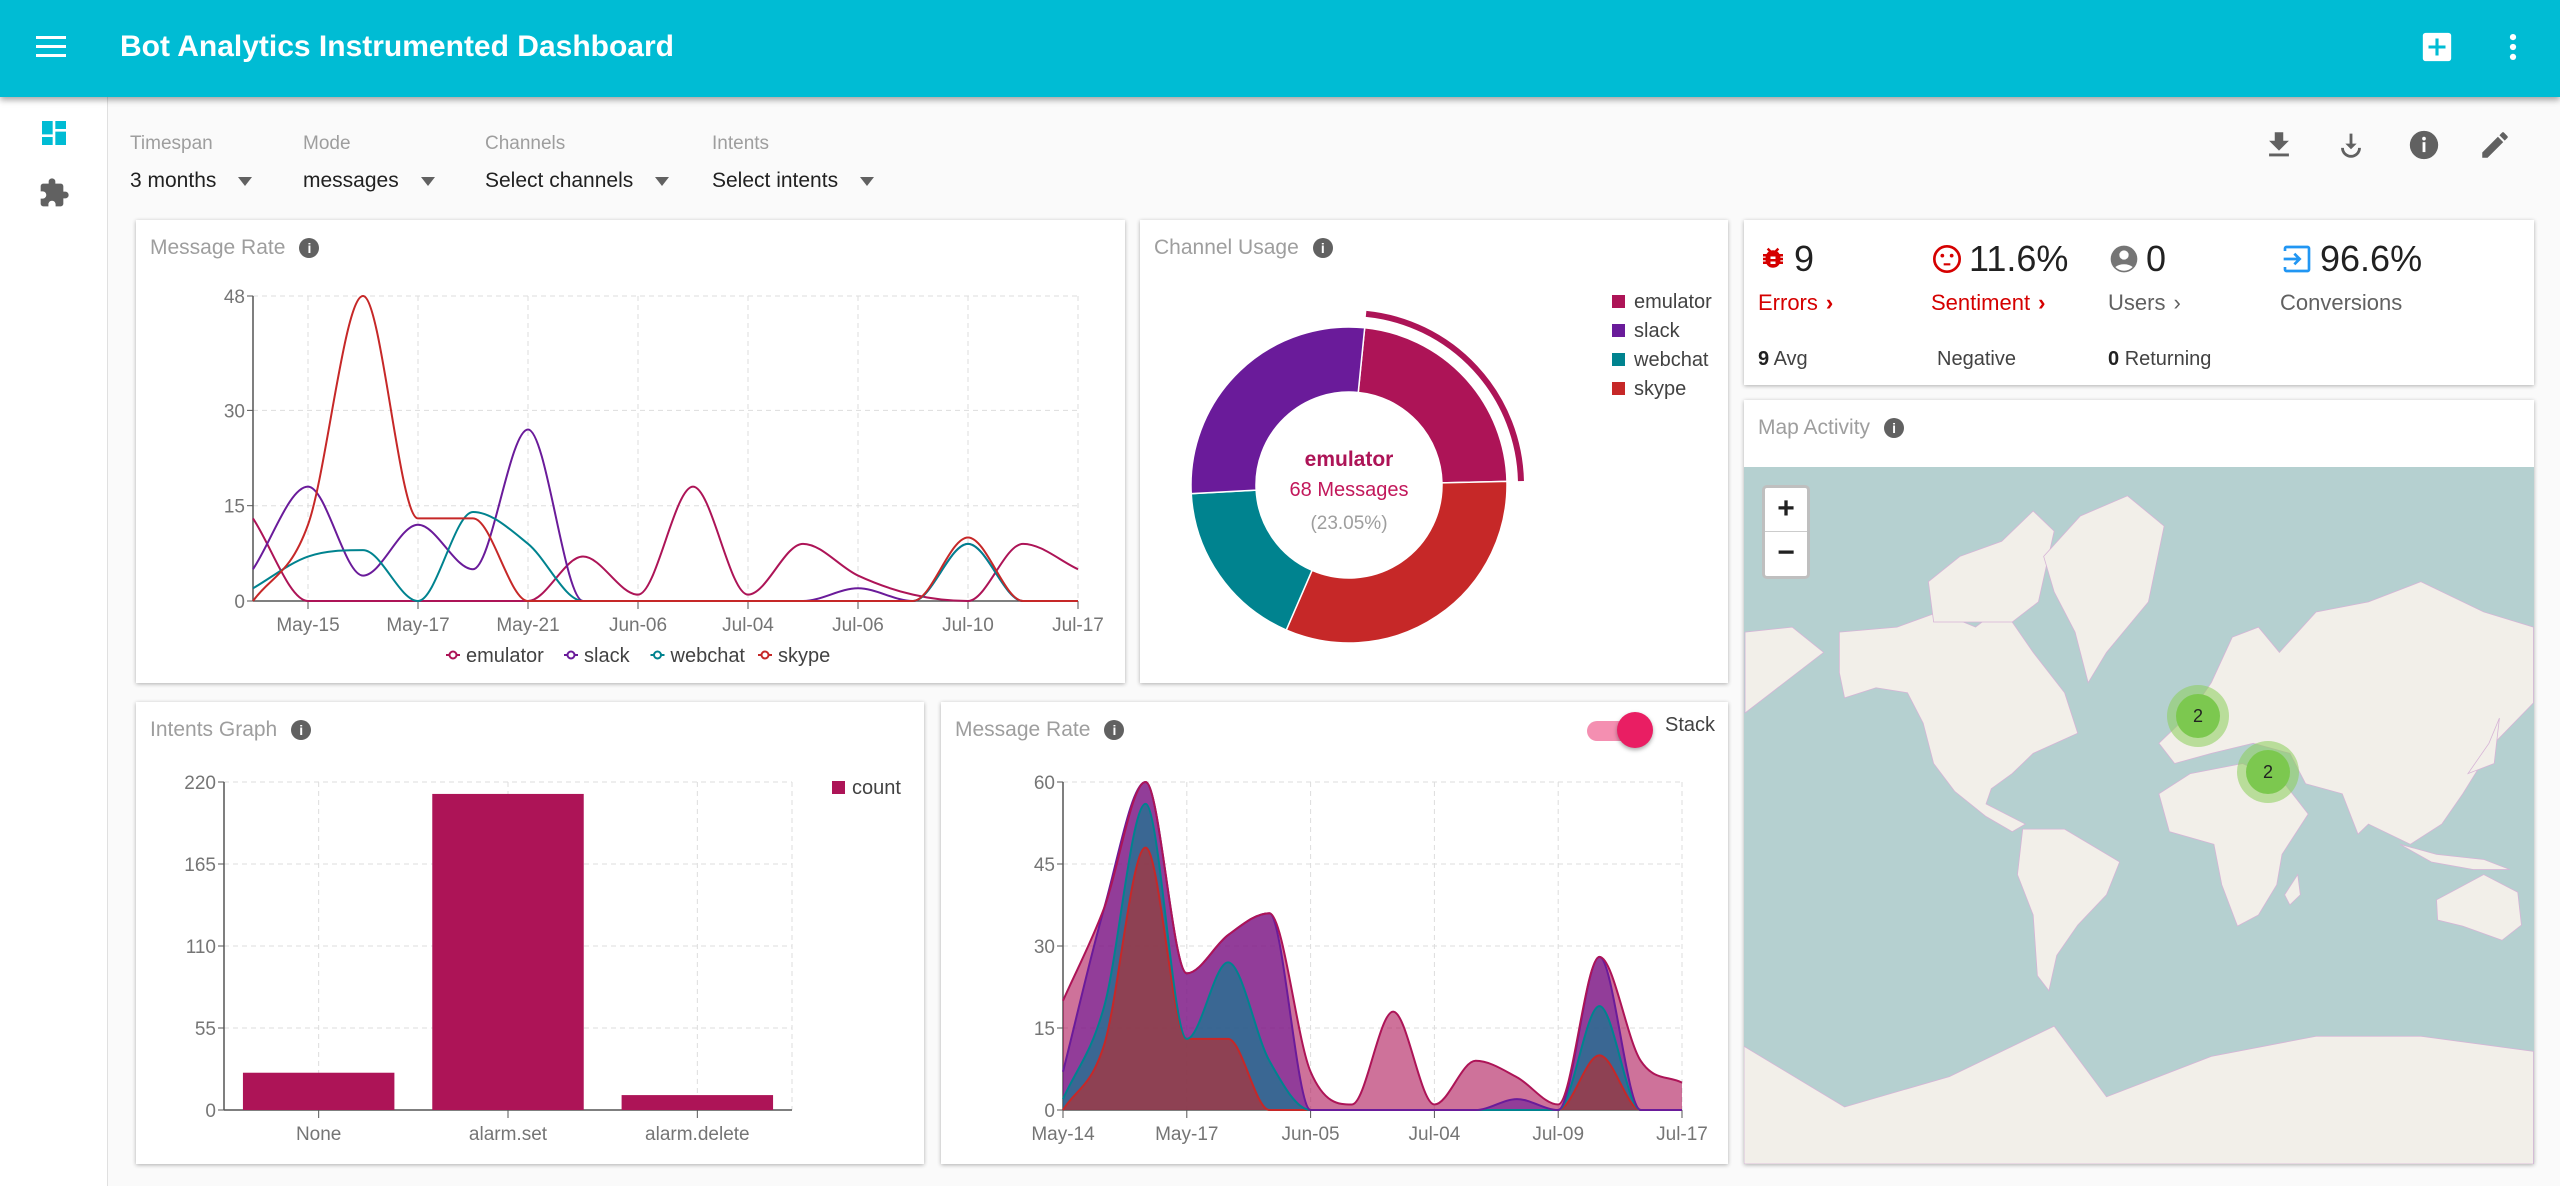 The width and height of the screenshot is (2560, 1186). I want to click on x-tick-label: Jul-10, so click(968, 625).